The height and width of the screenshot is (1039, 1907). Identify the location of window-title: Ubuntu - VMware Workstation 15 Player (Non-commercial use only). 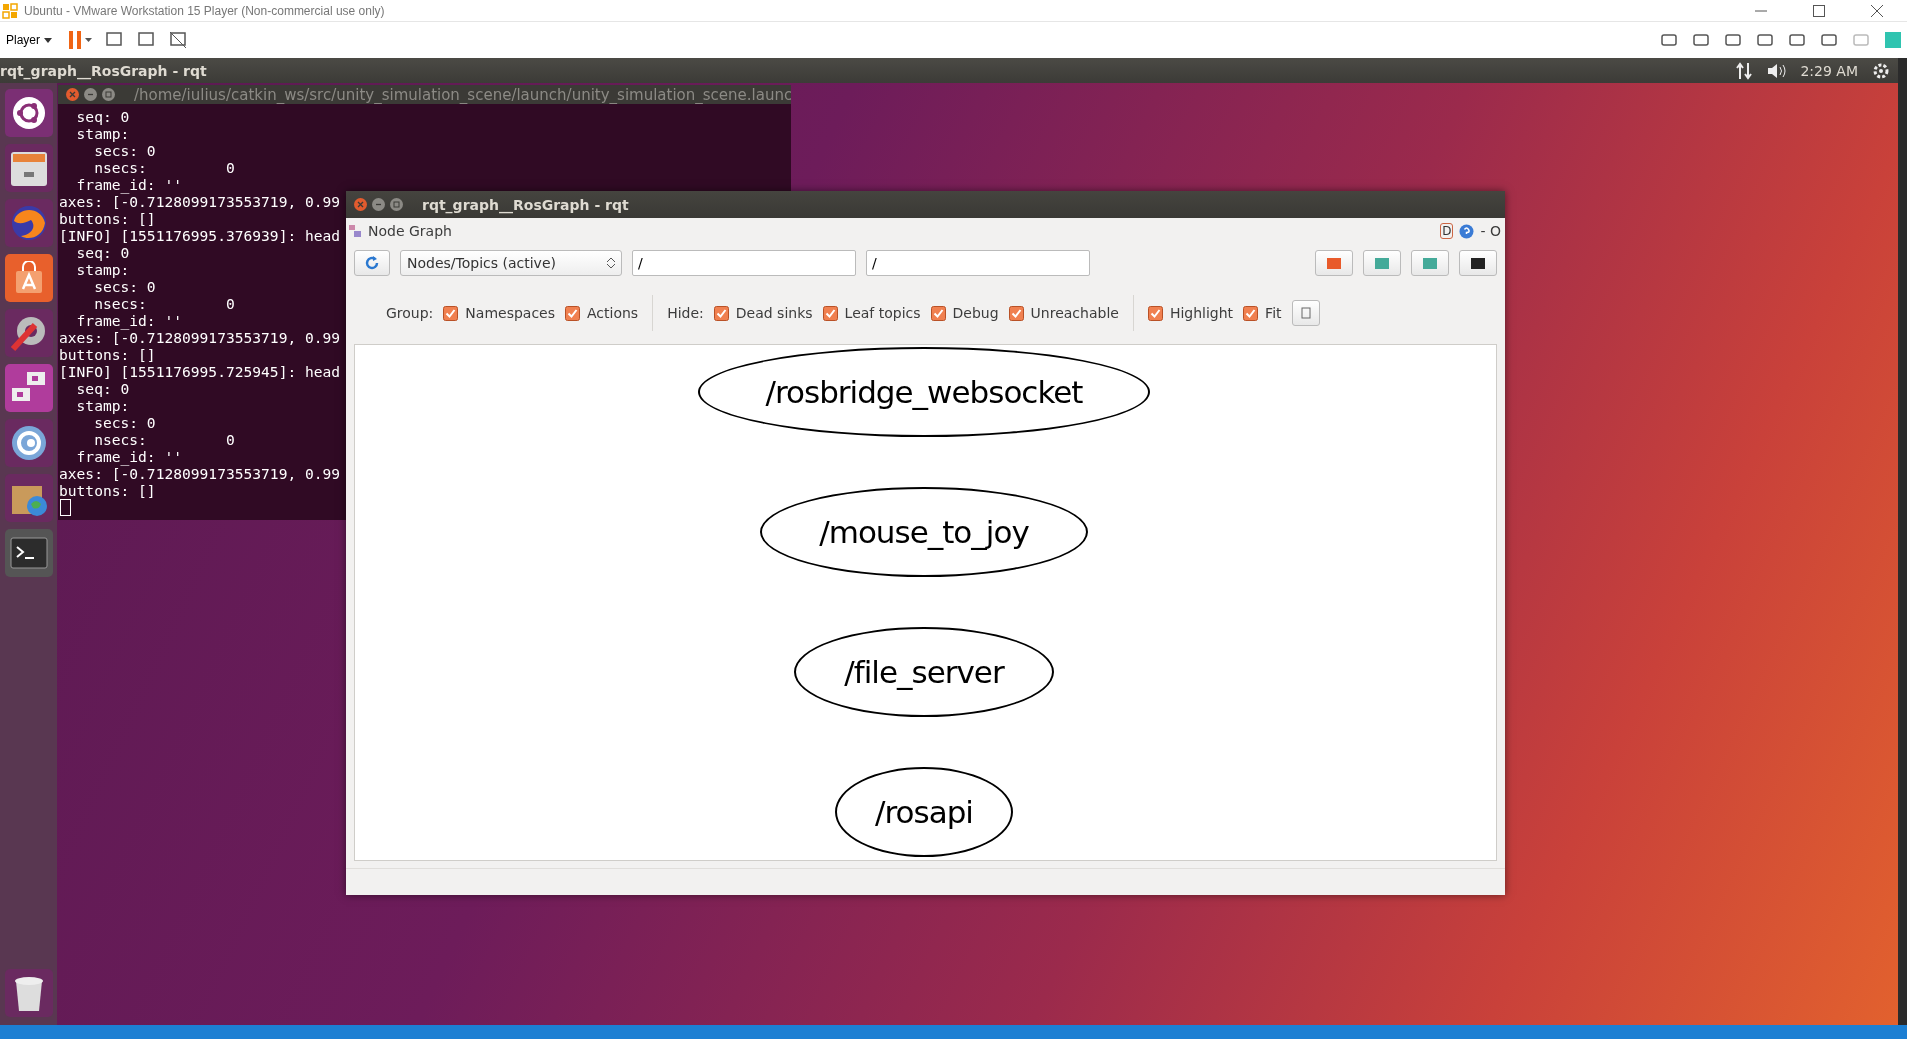
(204, 10).